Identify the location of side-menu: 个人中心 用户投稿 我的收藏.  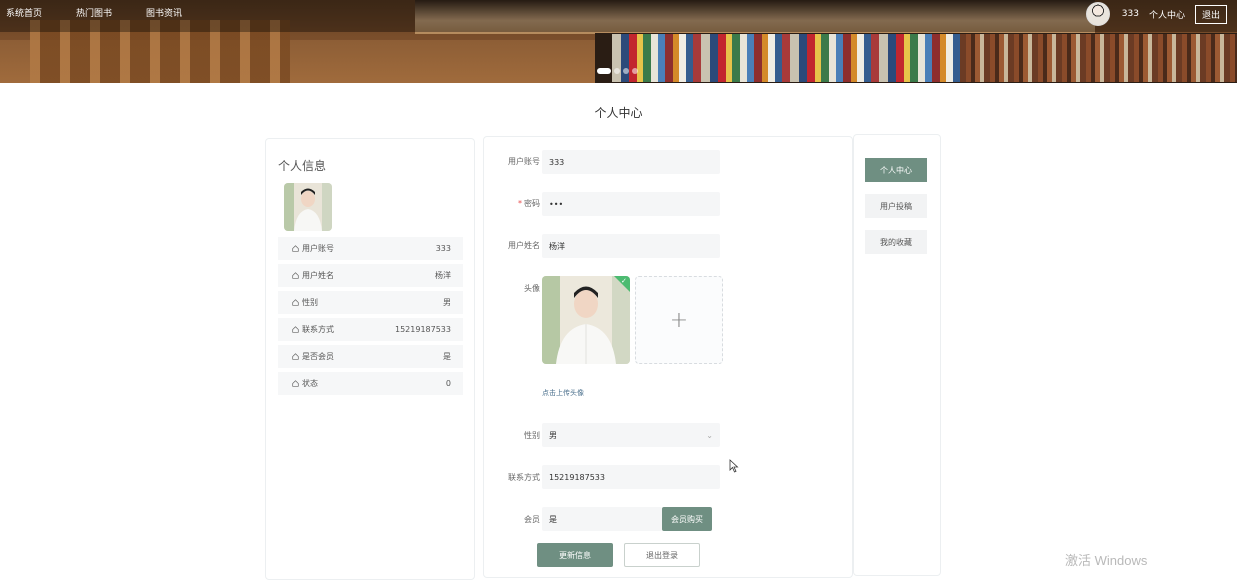
(897, 355).